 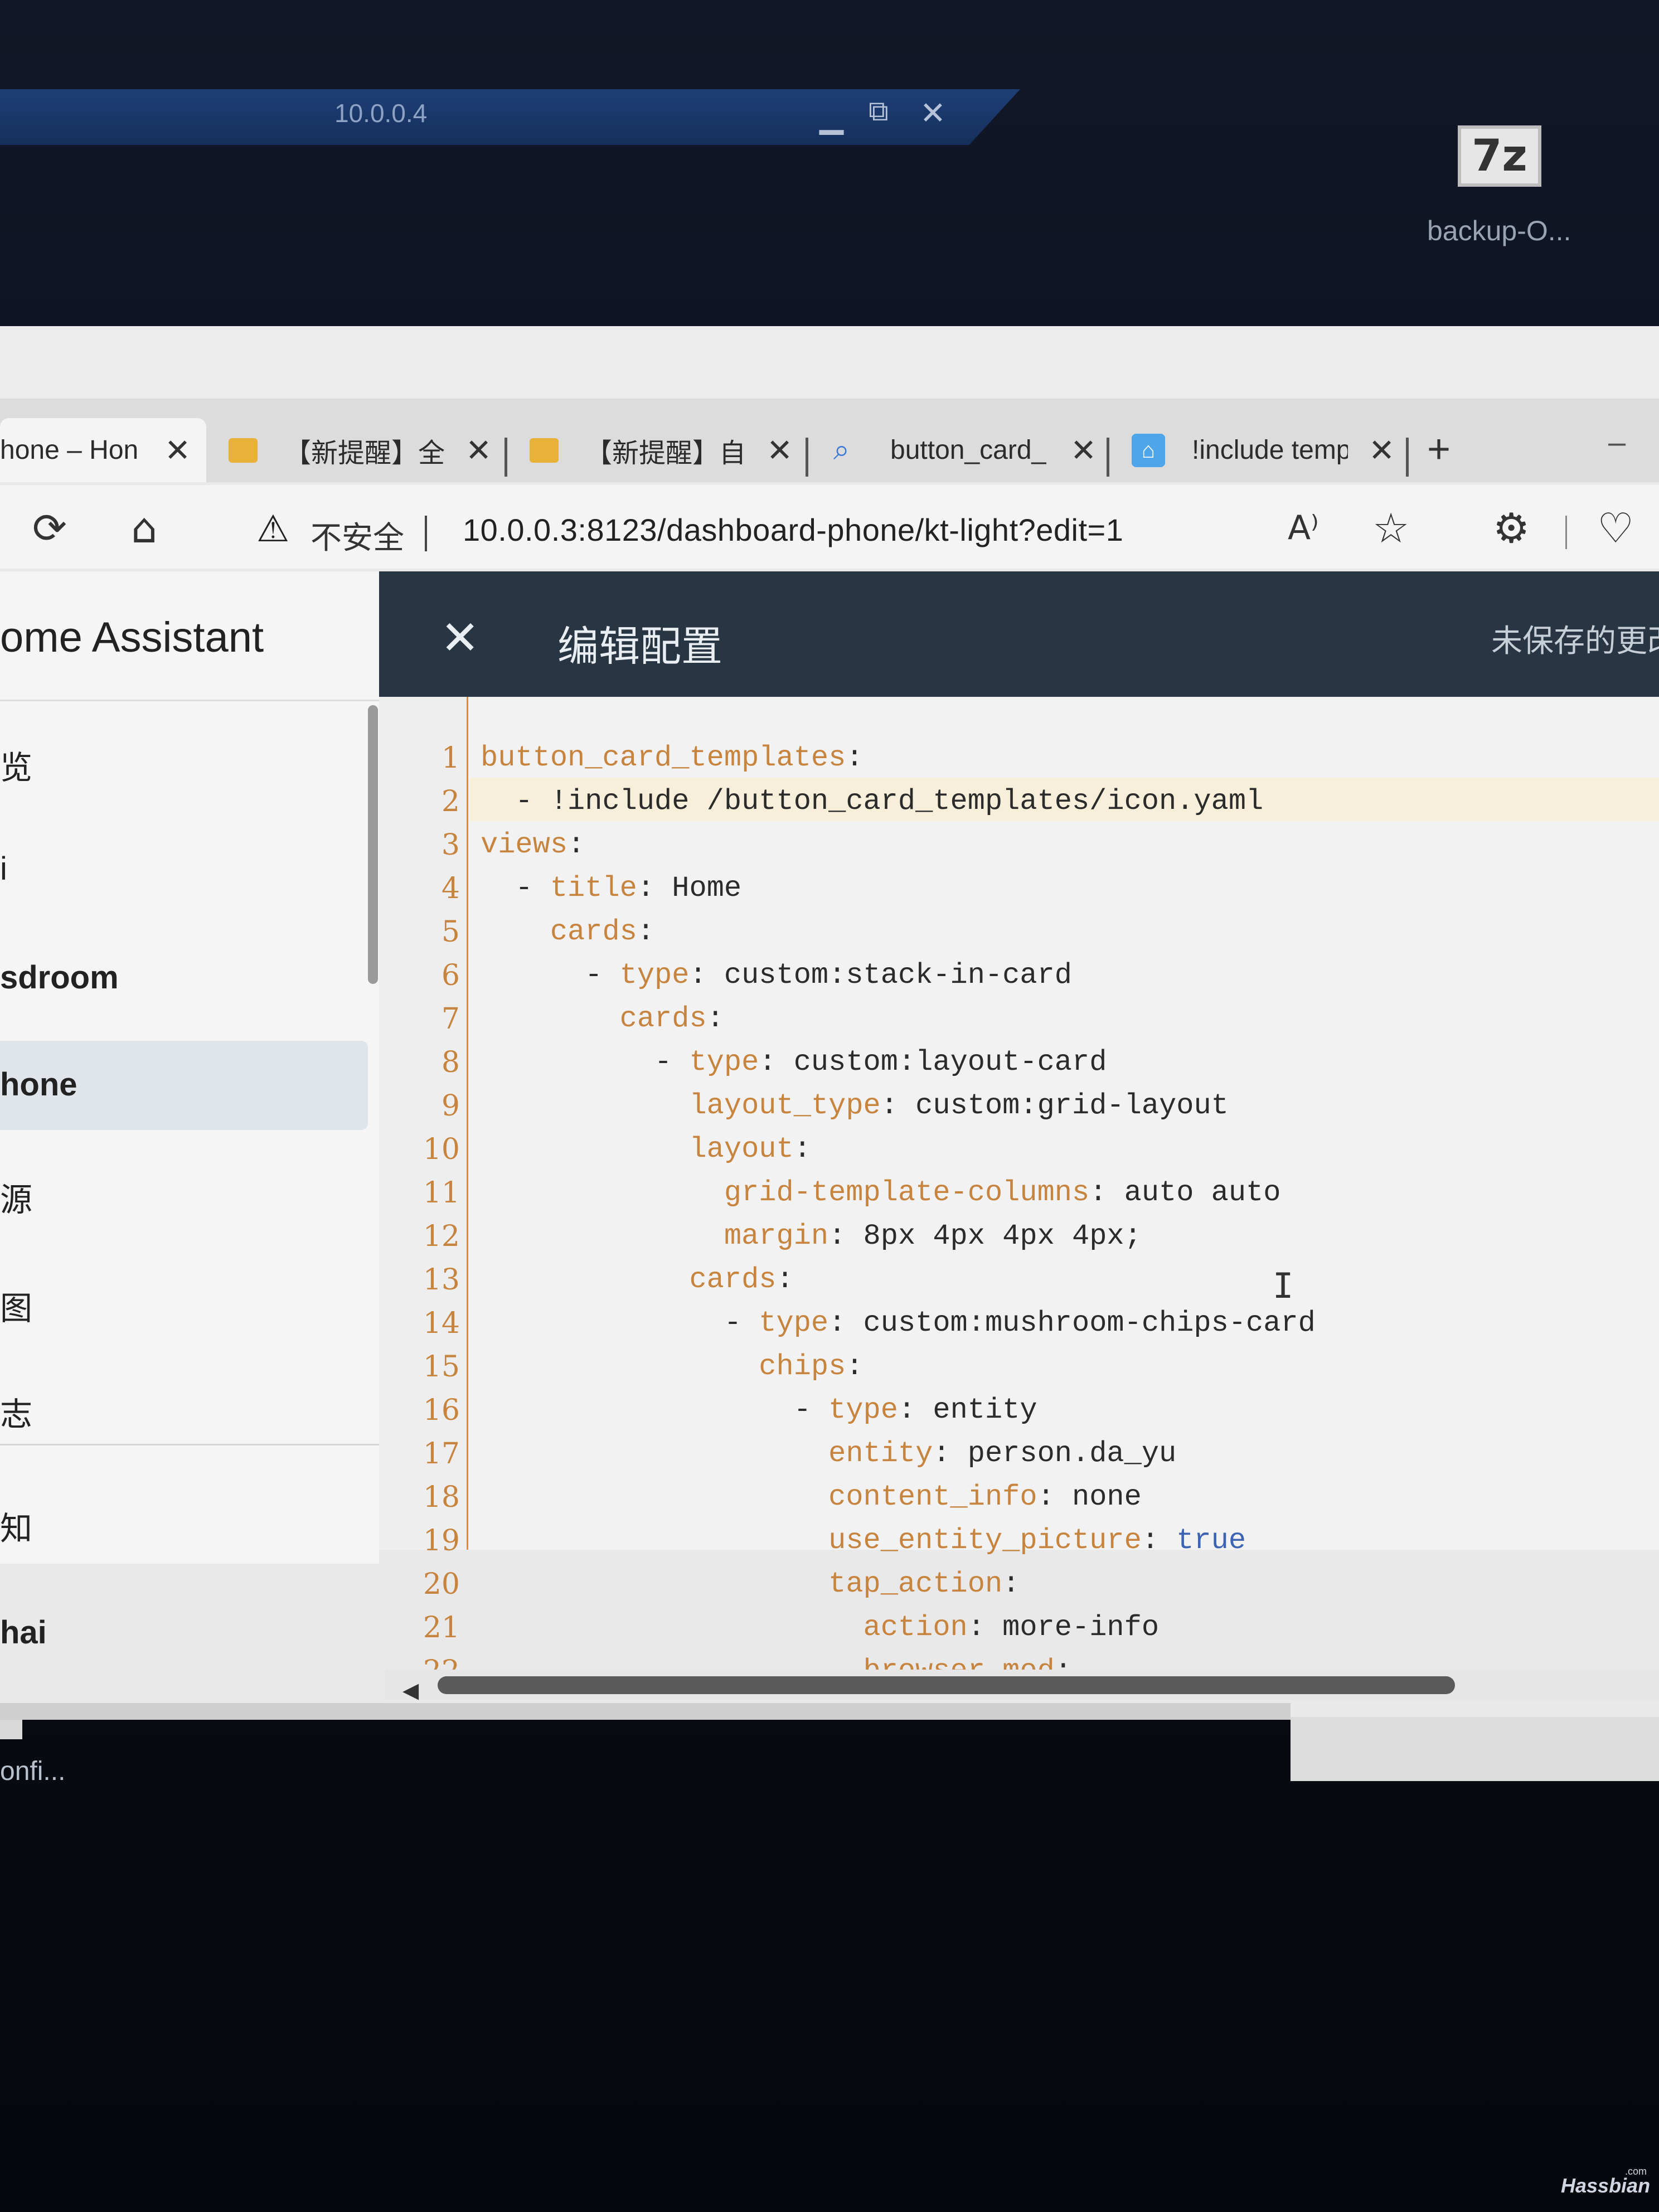 What do you see at coordinates (442, 1193) in the screenshot?
I see `line-number: 11` at bounding box center [442, 1193].